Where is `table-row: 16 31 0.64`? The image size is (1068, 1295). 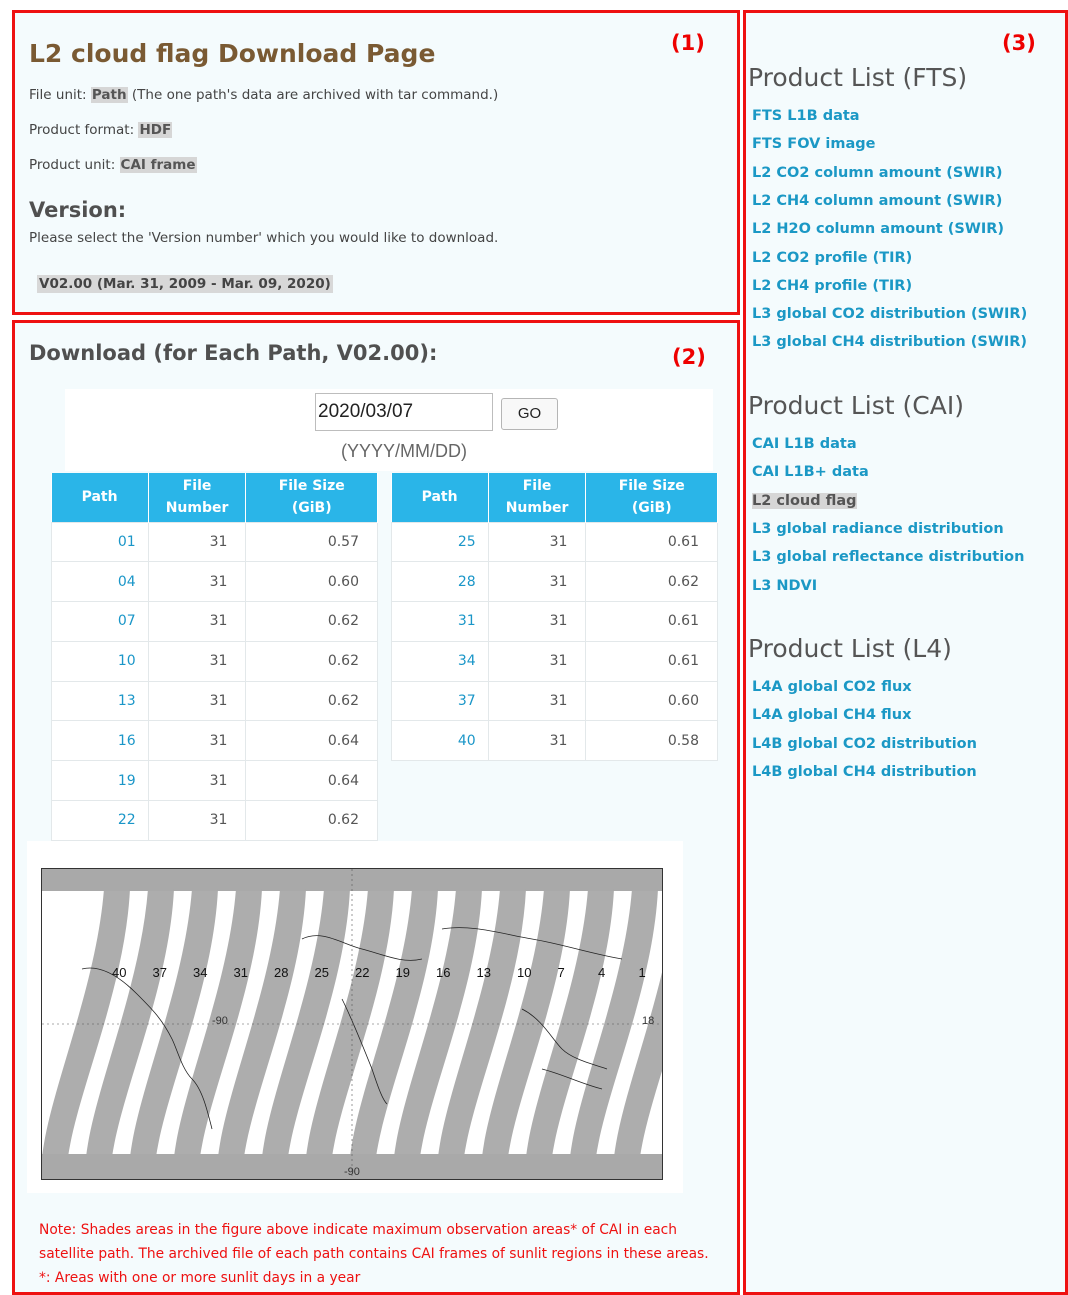 table-row: 16 31 0.64 is located at coordinates (214, 741).